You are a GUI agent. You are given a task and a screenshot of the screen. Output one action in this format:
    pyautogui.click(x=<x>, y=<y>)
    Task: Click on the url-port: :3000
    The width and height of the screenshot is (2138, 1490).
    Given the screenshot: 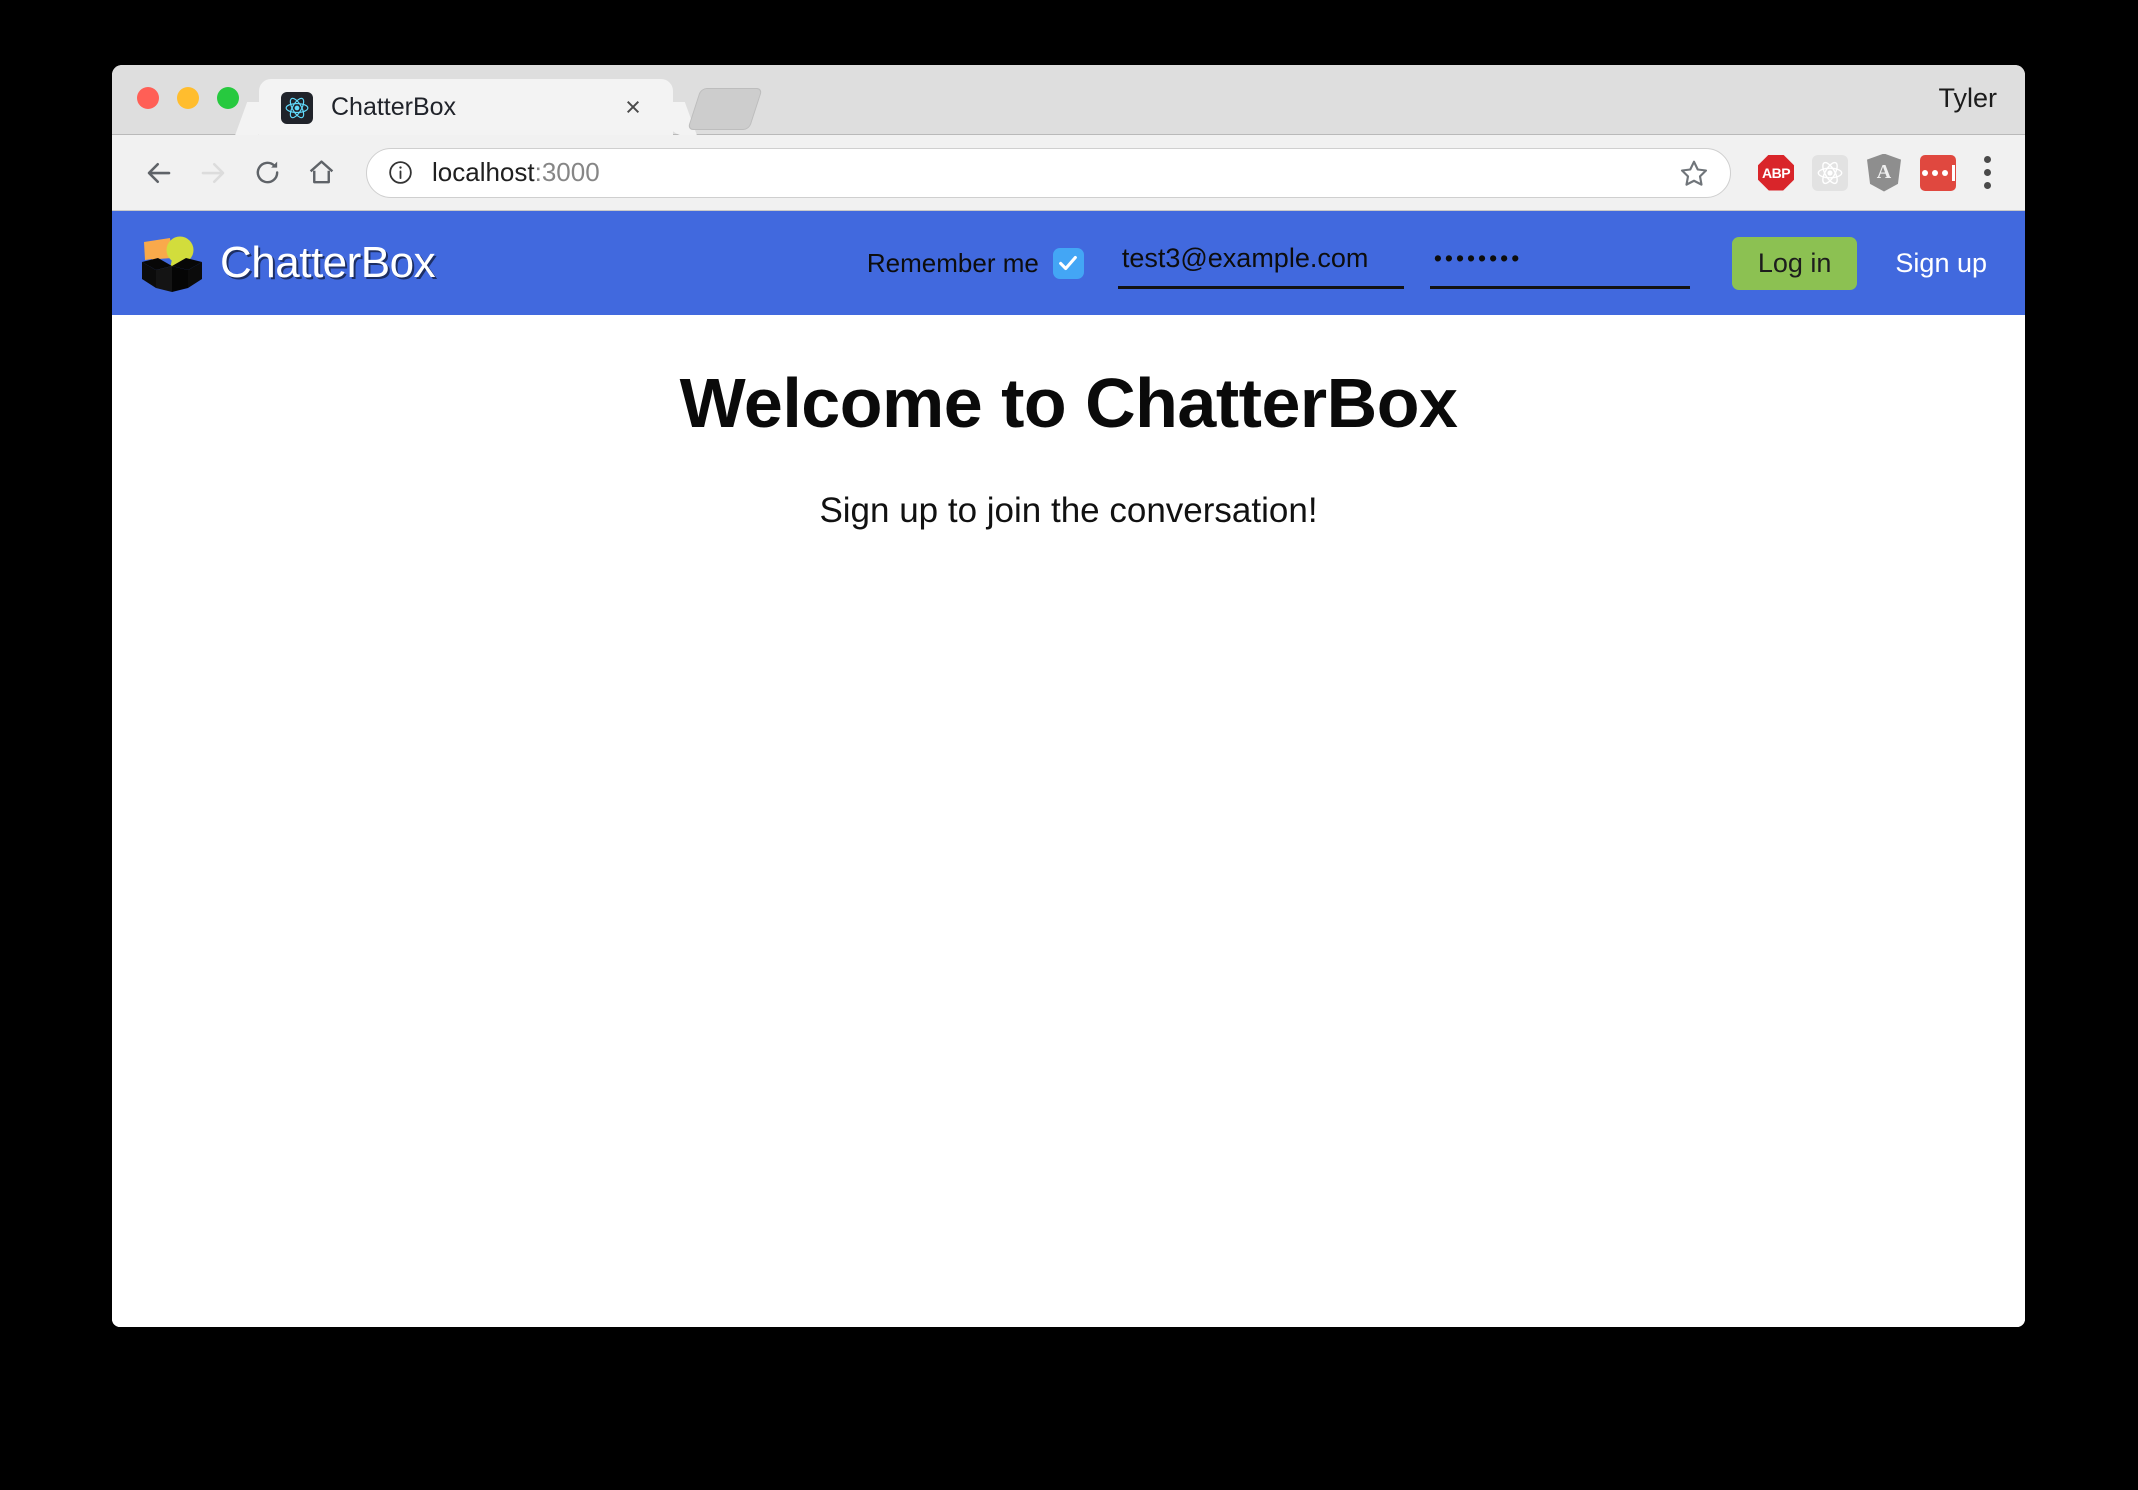 What is the action you would take?
    pyautogui.click(x=567, y=172)
    